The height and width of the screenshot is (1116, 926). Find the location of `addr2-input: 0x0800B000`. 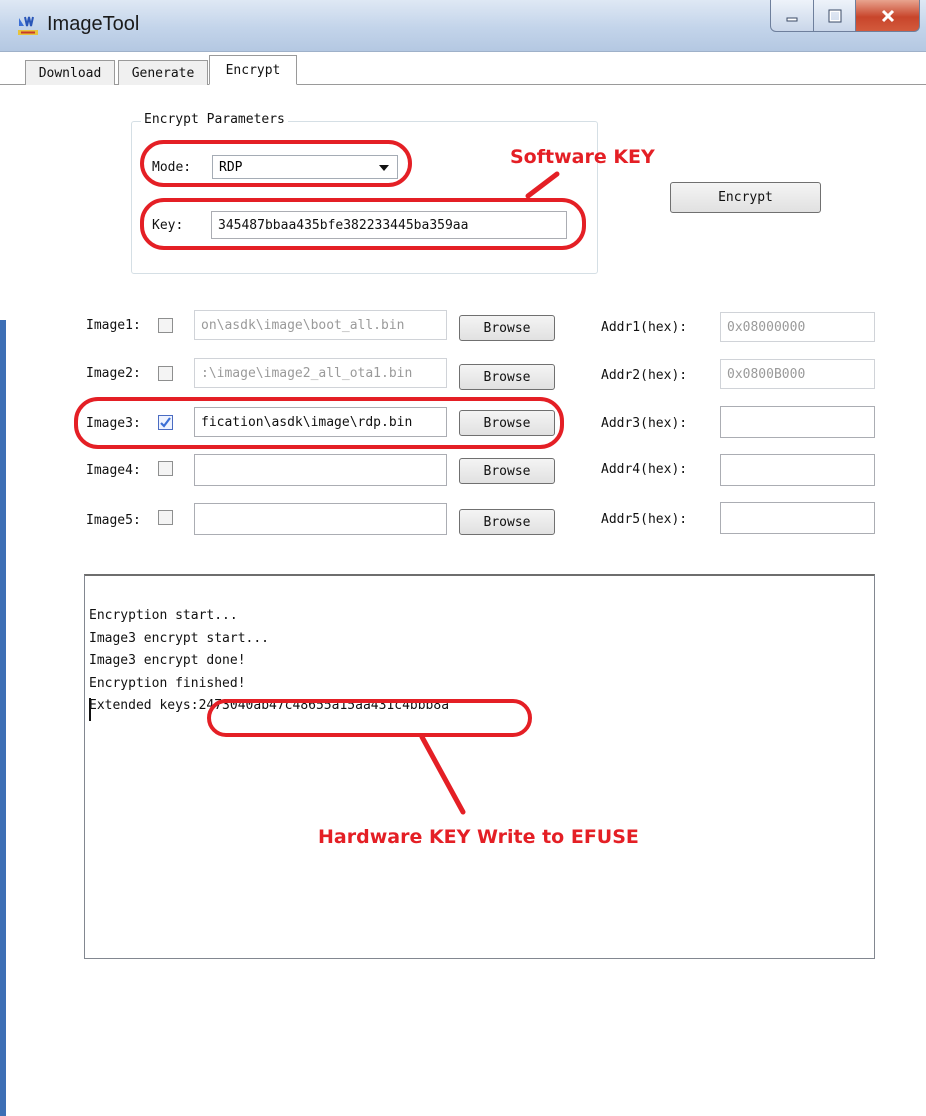

addr2-input: 0x0800B000 is located at coordinates (797, 374).